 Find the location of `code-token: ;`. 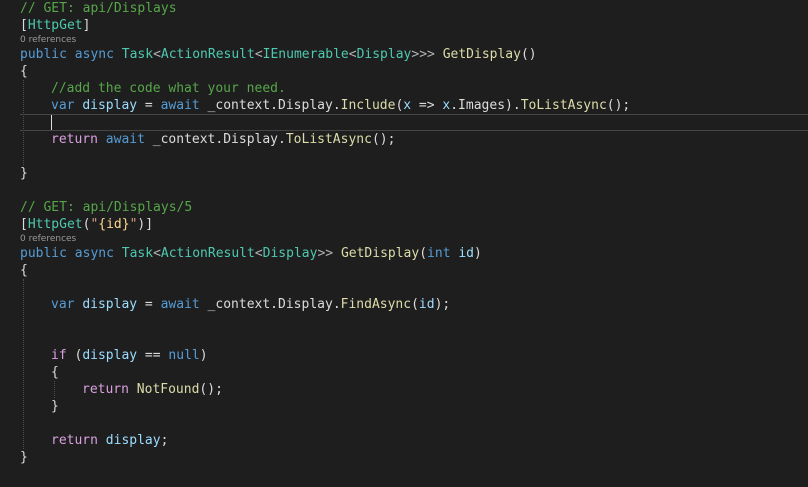

code-token: ; is located at coordinates (164, 440).